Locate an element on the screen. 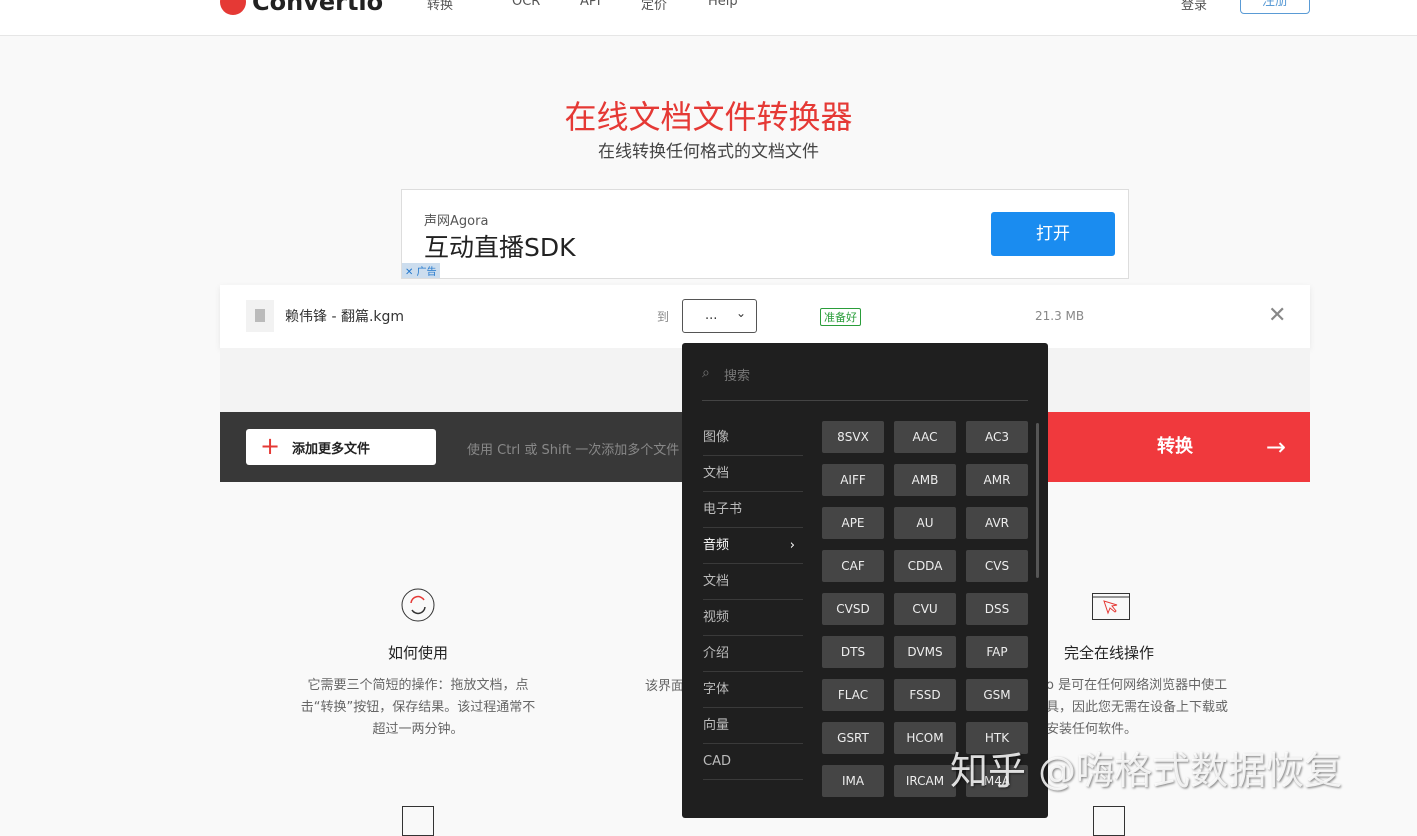  search-placeholder: 搜索 is located at coordinates (737, 376).